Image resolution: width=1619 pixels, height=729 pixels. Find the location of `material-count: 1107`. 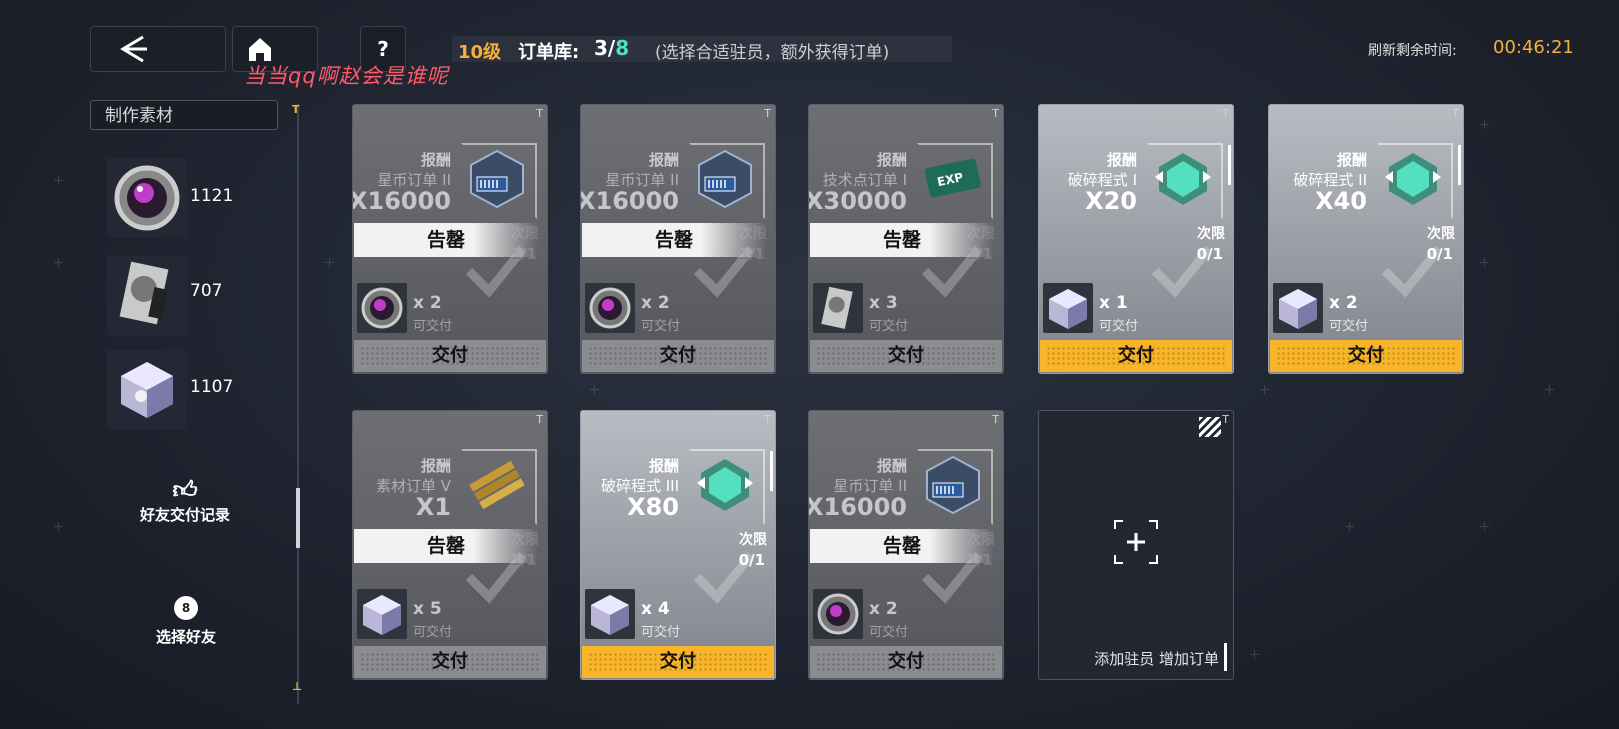

material-count: 1107 is located at coordinates (212, 387).